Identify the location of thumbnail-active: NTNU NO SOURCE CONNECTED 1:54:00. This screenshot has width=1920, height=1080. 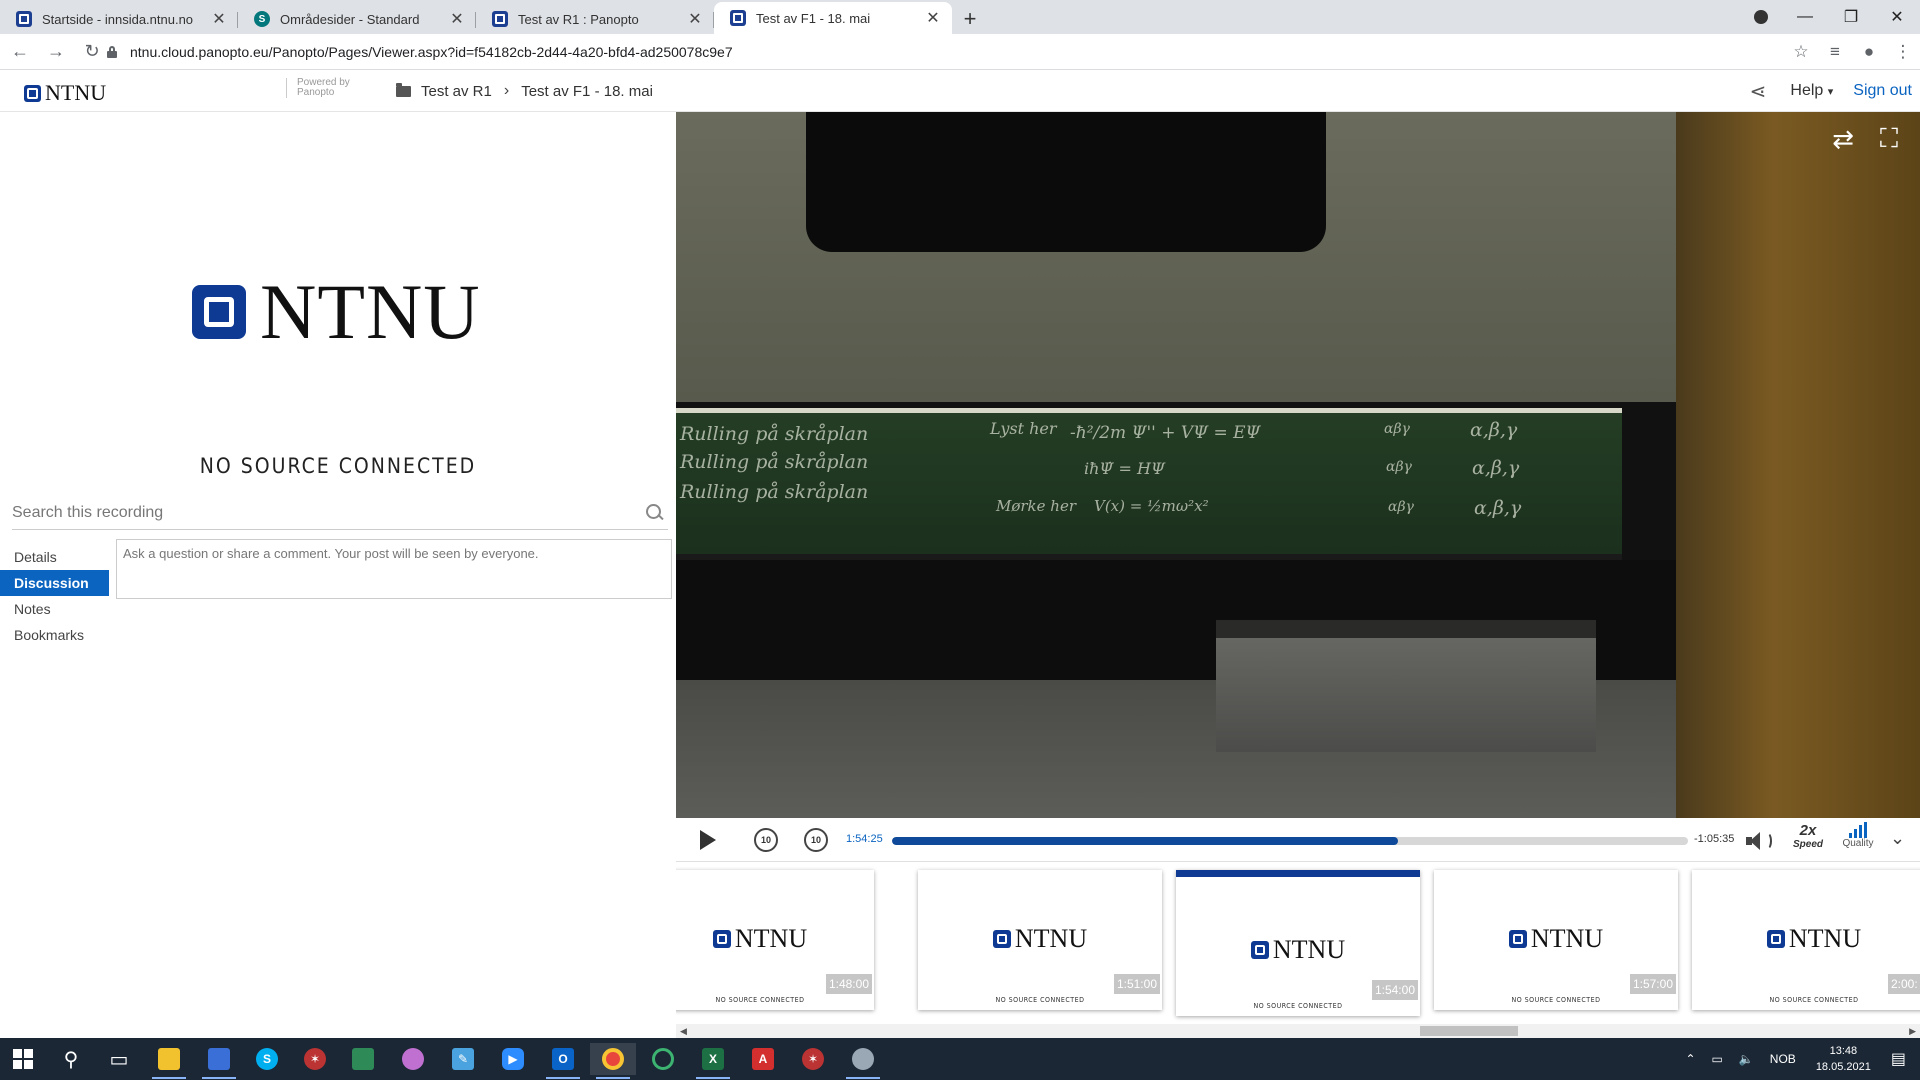
(1298, 943).